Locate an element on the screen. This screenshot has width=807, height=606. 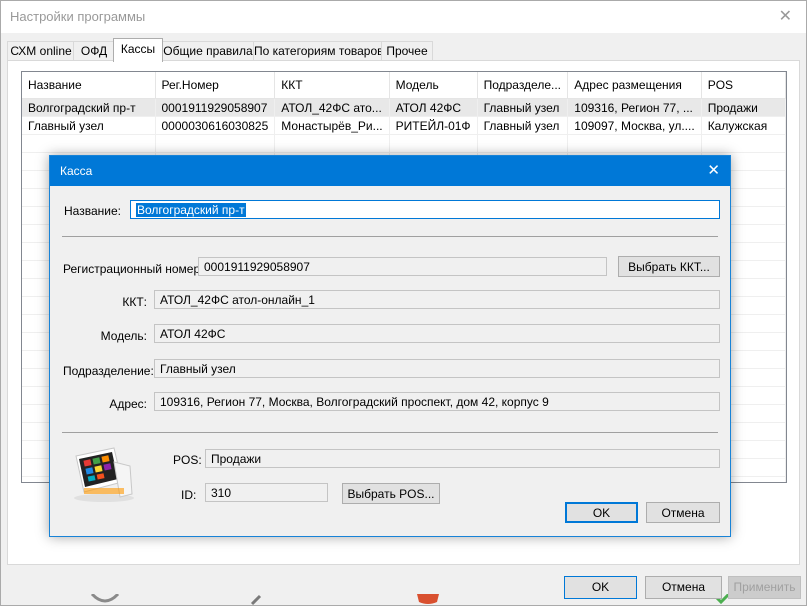
gauge-icon is located at coordinates (105, 598).